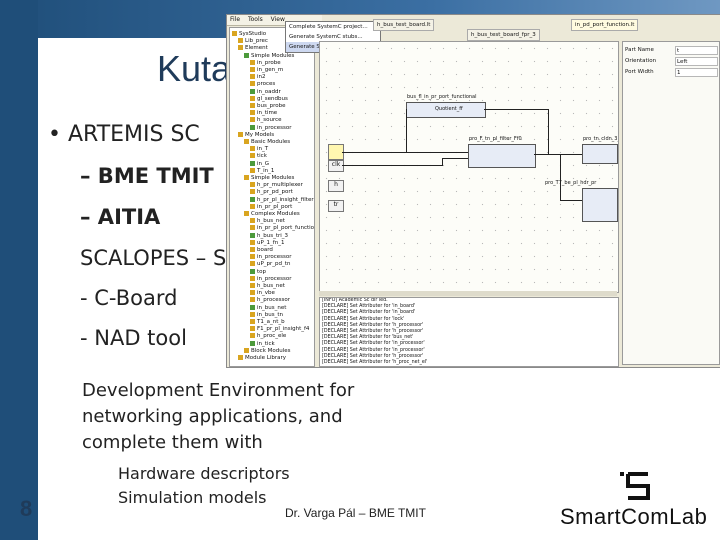 This screenshot has width=720, height=540. Describe the element at coordinates (273, 235) in the screenshot. I see `tree-item-label: h_bus_tri_3` at that location.